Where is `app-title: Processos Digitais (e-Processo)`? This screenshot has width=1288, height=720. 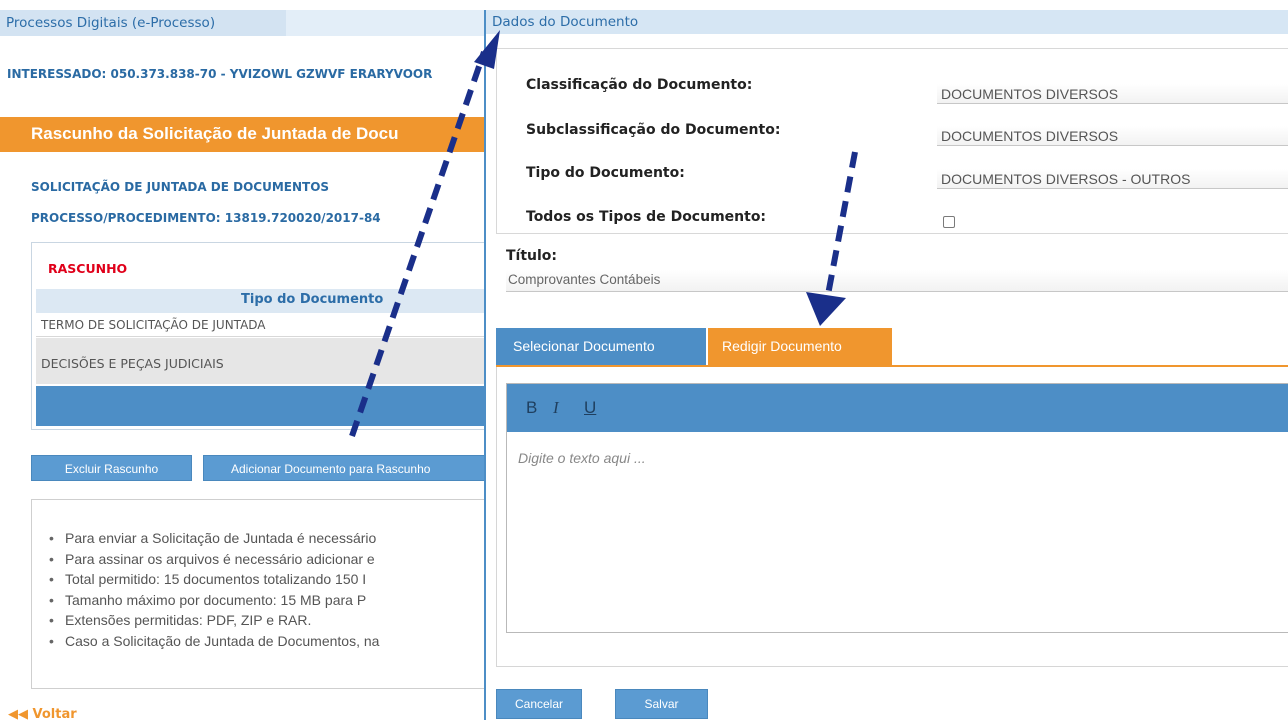
app-title: Processos Digitais (e-Processo) is located at coordinates (111, 23).